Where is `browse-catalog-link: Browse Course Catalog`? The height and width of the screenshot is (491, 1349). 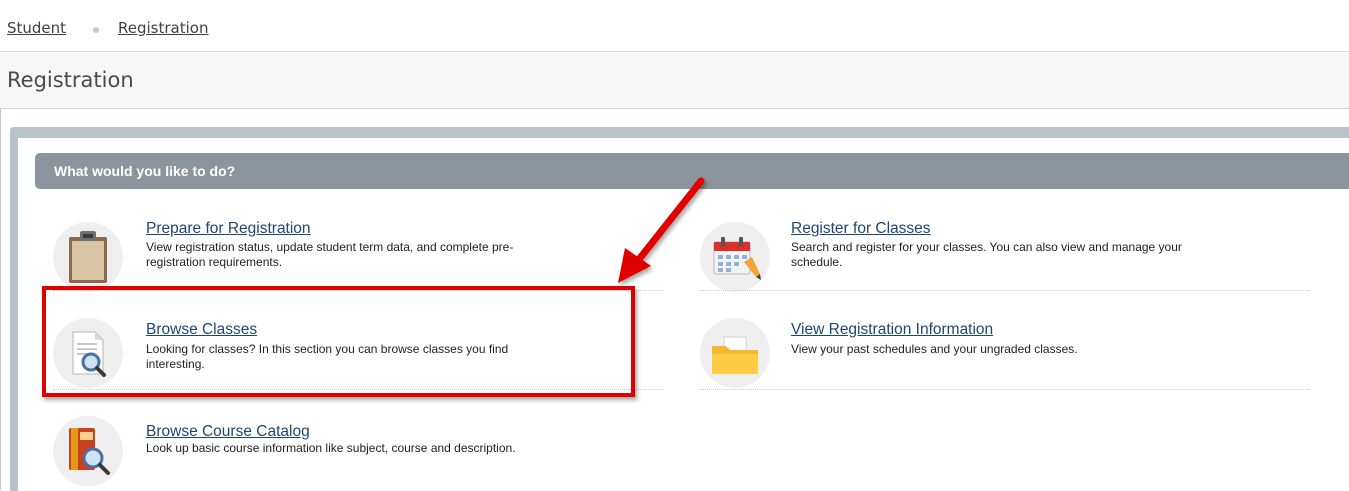
browse-catalog-link: Browse Course Catalog is located at coordinates (228, 432).